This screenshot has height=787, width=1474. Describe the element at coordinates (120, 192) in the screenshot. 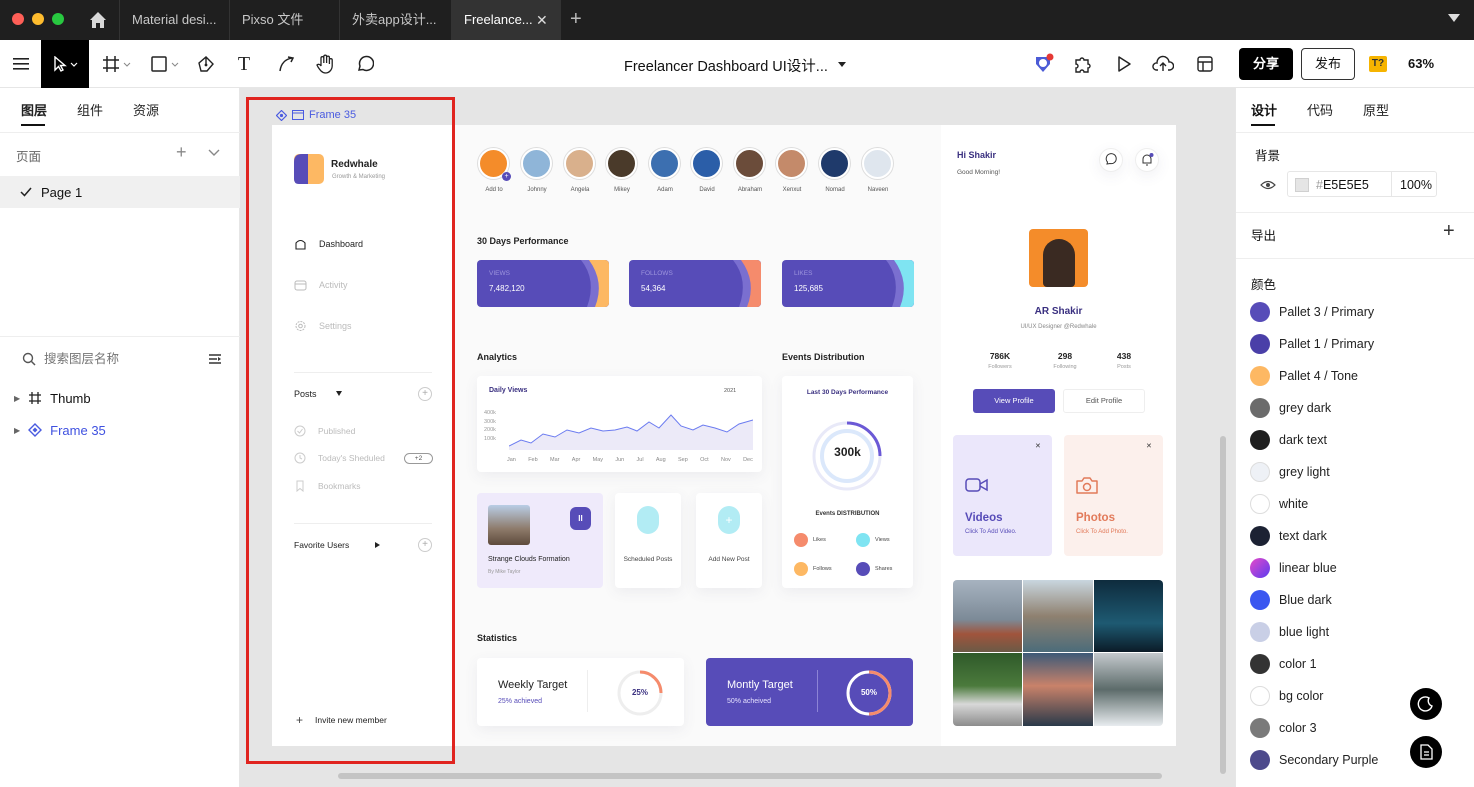

I see `page-item: Page 1` at that location.